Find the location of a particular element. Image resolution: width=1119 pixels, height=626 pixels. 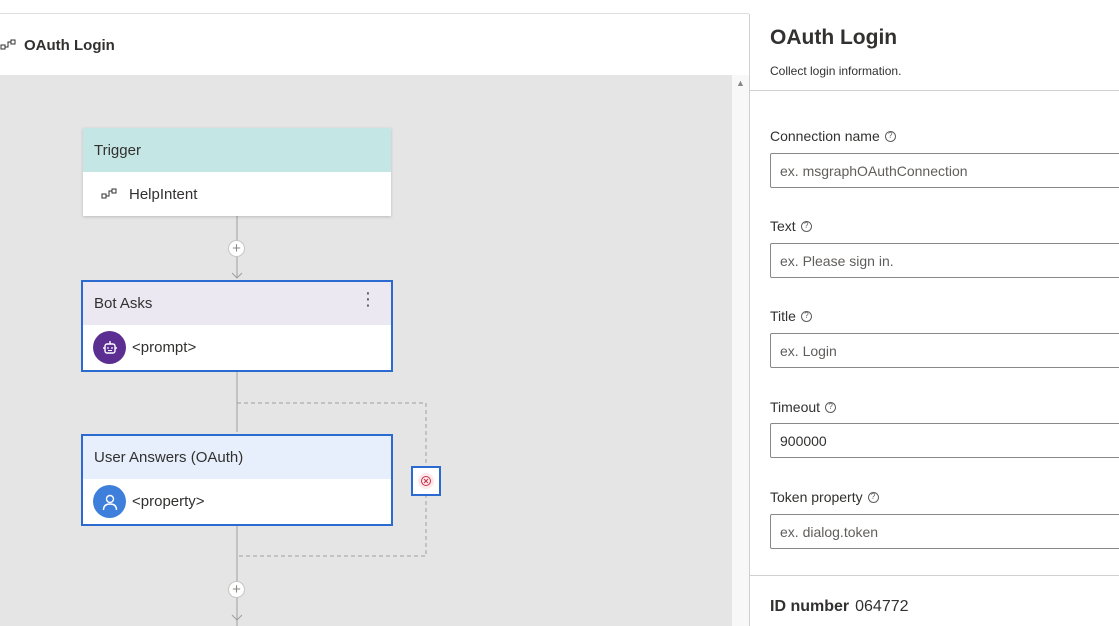

trigger-body: HelpIntent is located at coordinates (237, 194).